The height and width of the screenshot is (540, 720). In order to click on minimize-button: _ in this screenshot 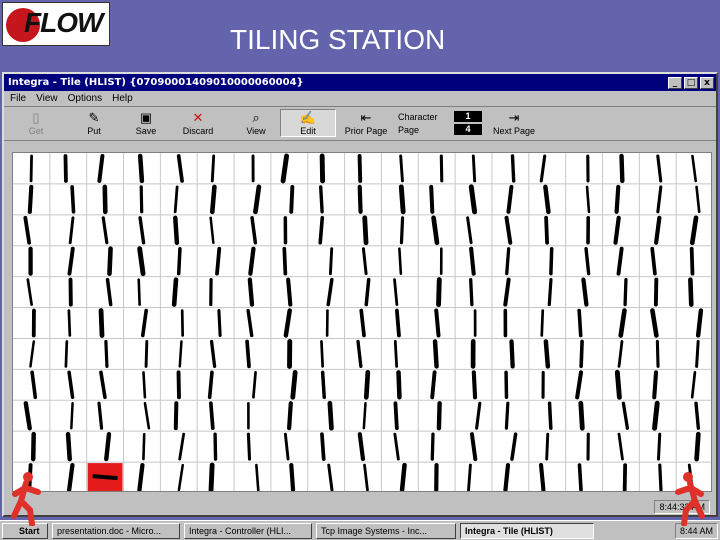, I will do `click(675, 82)`.